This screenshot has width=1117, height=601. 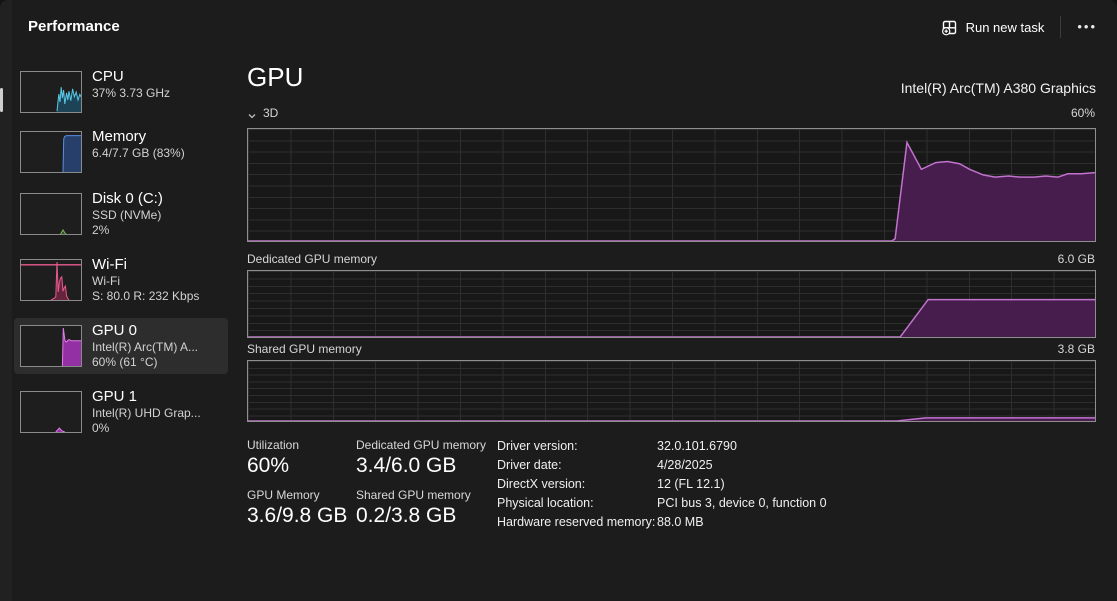 What do you see at coordinates (1, 100) in the screenshot?
I see `nav-selection-indicator` at bounding box center [1, 100].